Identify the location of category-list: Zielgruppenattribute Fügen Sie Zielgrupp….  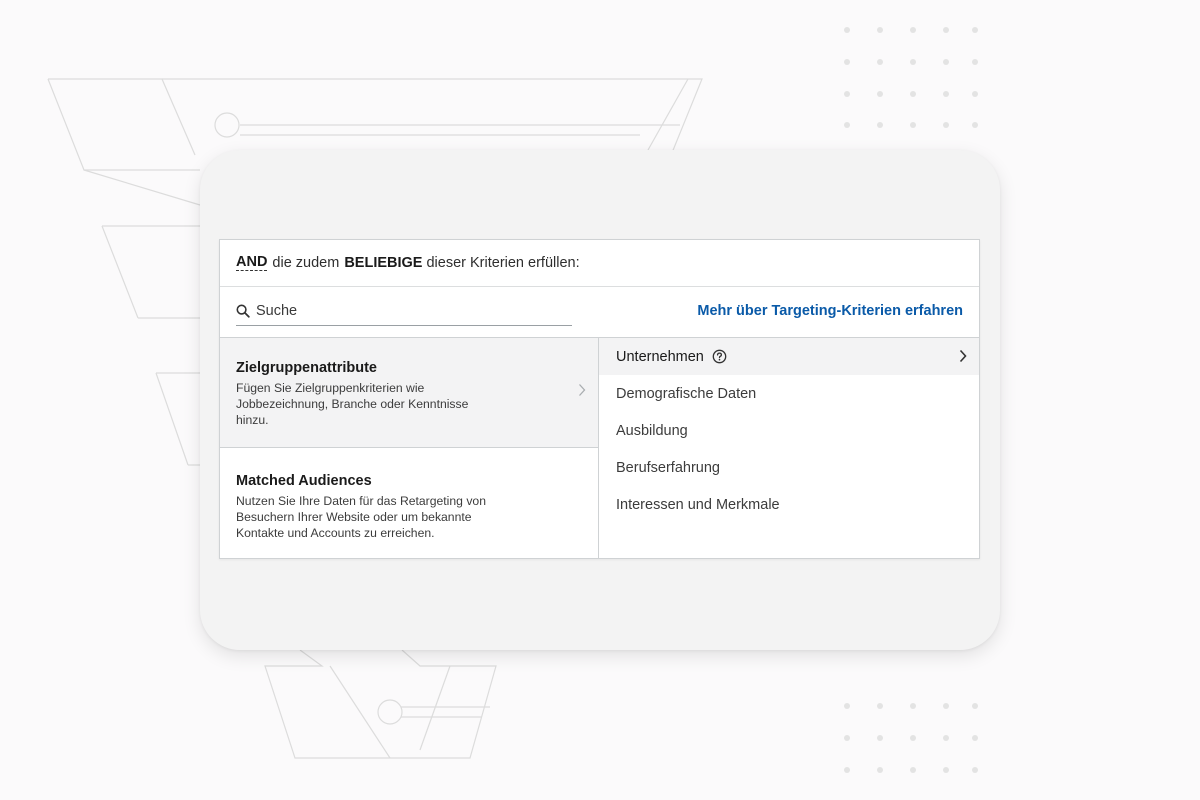
(409, 448).